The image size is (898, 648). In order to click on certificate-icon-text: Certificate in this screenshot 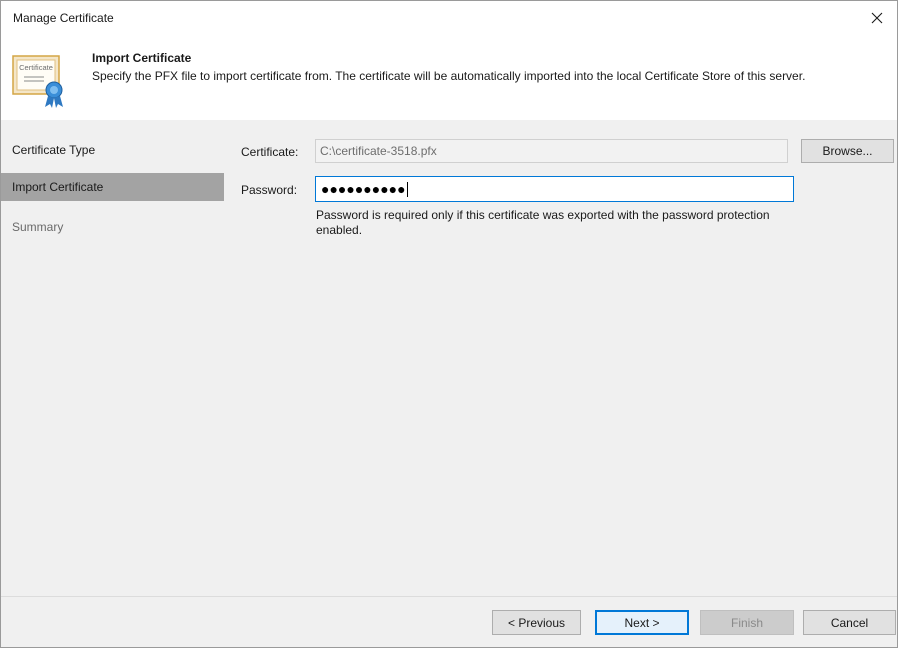, I will do `click(36, 67)`.